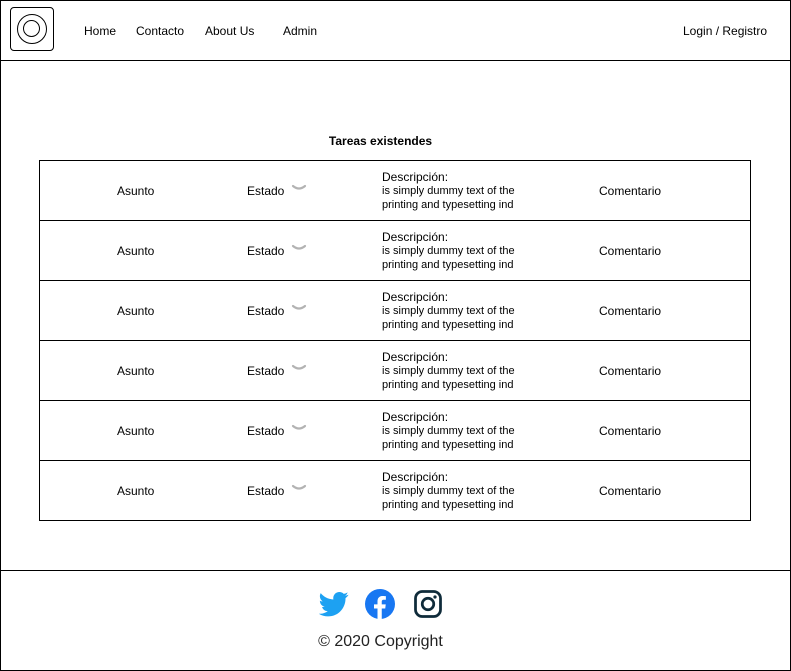 The image size is (791, 671). I want to click on logo-lens-inner, so click(31, 28).